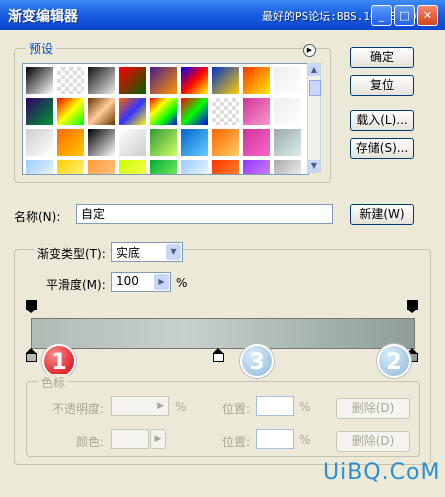 Image resolution: width=445 pixels, height=497 pixels. What do you see at coordinates (43, 17) in the screenshot?
I see `window-title: 渐变编辑器` at bounding box center [43, 17].